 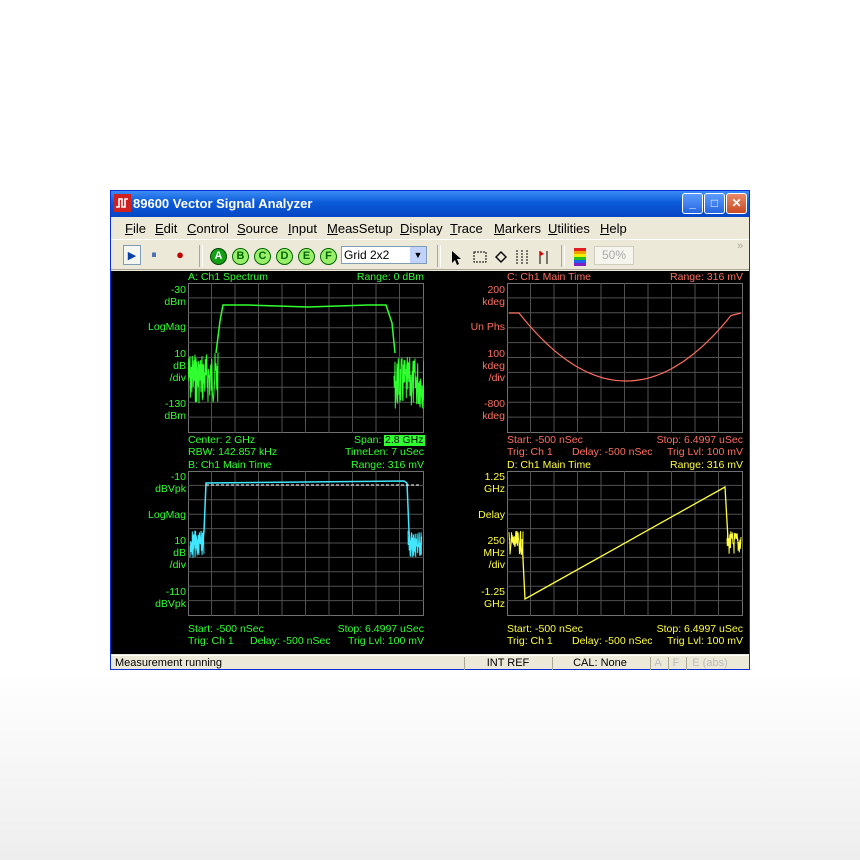 I want to click on menu-help: Help, so click(x=613, y=228).